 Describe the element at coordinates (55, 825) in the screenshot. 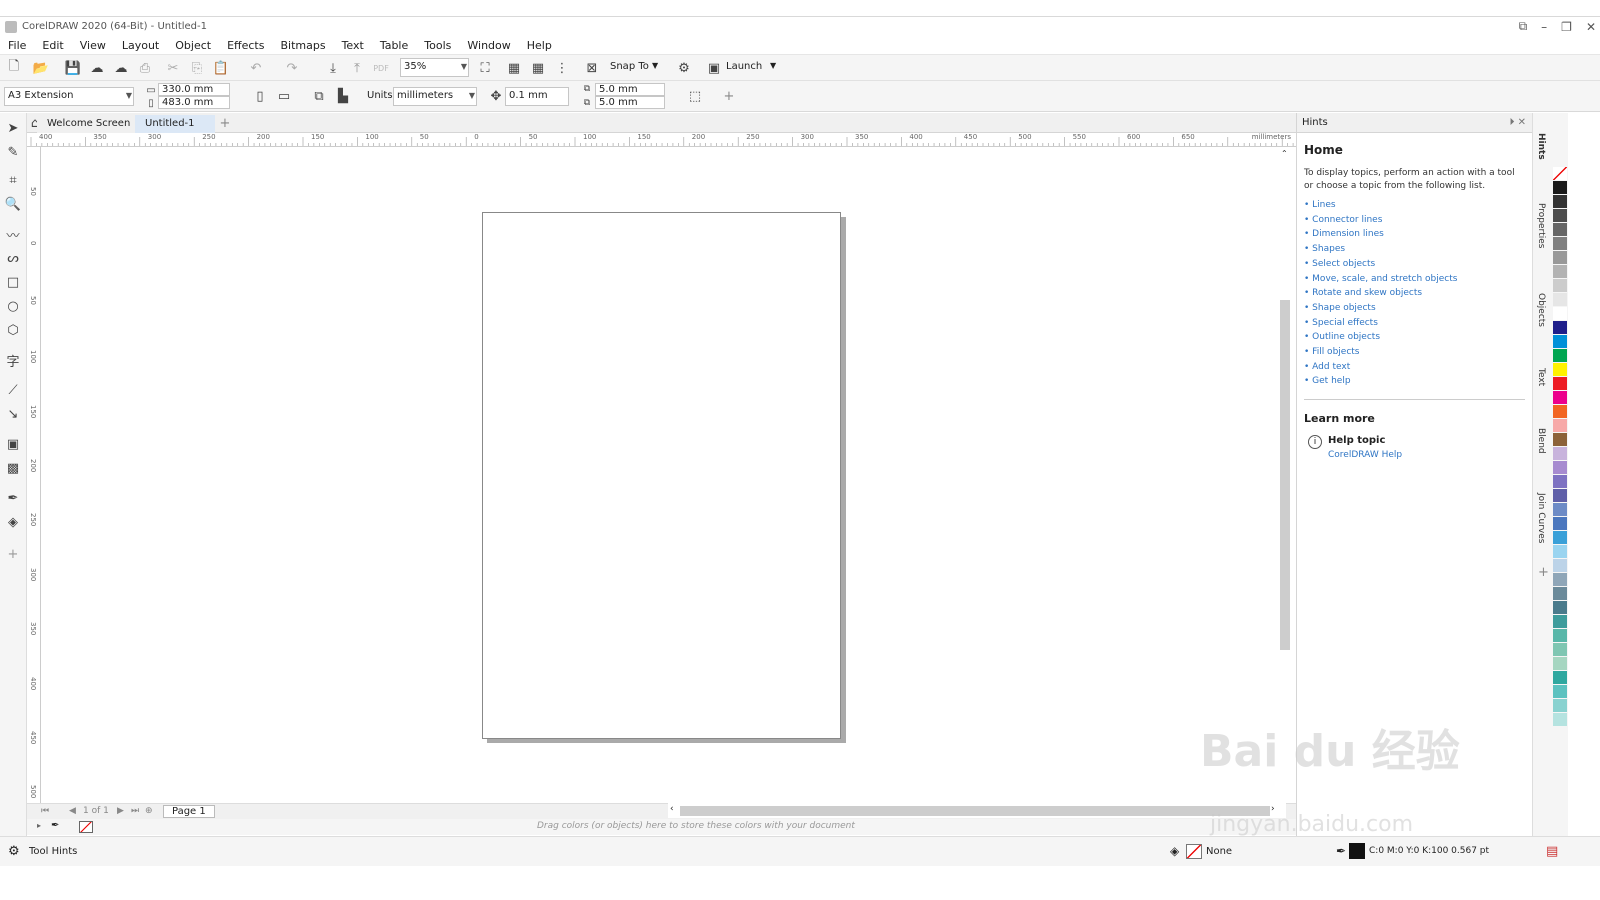

I see `eyedropper-icon: ✒` at that location.